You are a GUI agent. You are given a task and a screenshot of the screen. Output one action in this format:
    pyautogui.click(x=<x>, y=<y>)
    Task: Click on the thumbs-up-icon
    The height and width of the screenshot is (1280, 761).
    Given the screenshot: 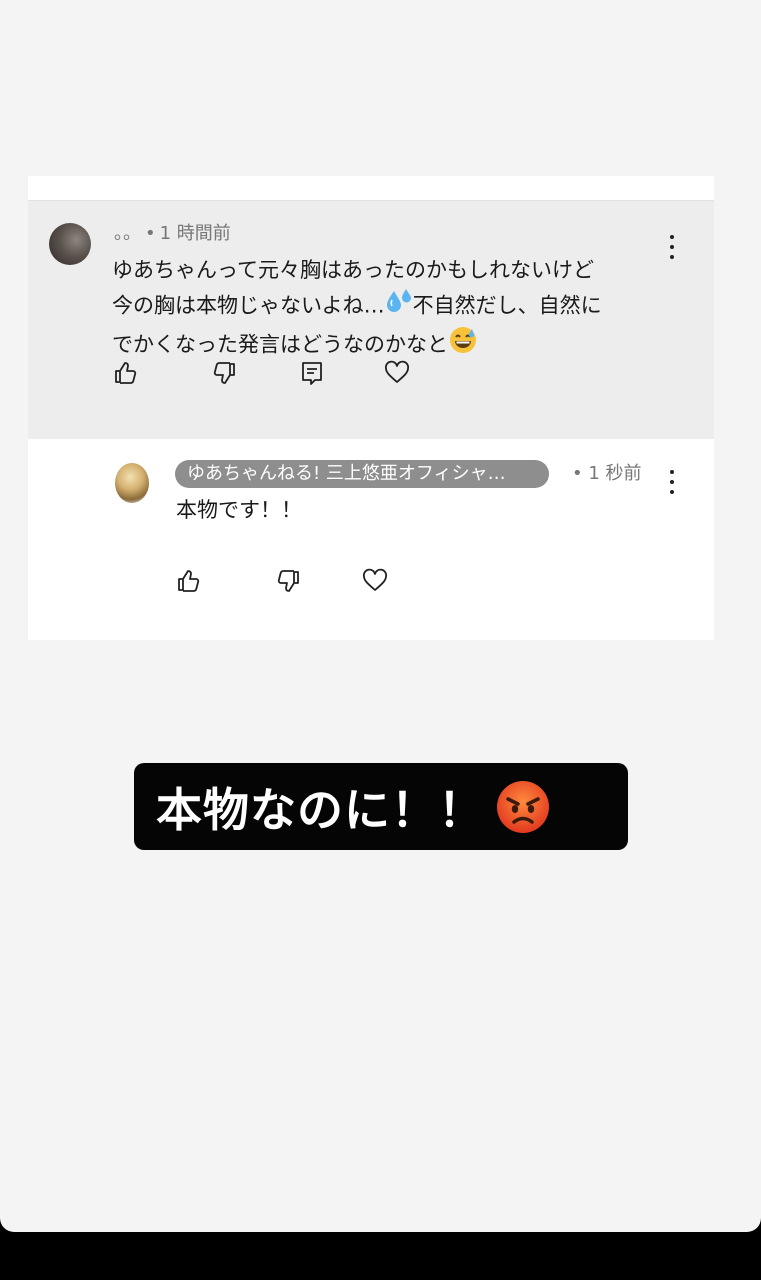 What is the action you would take?
    pyautogui.click(x=126, y=373)
    